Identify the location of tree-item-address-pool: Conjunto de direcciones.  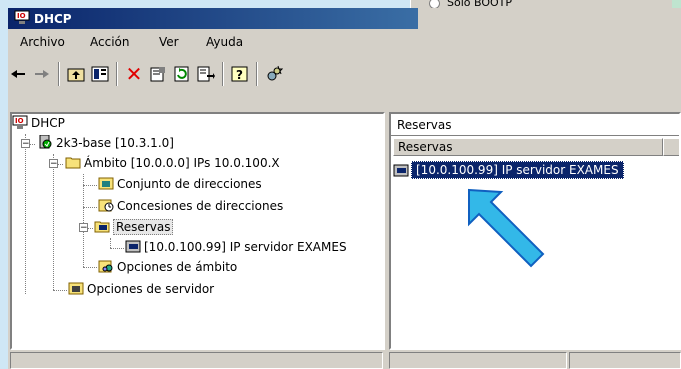
(180, 185).